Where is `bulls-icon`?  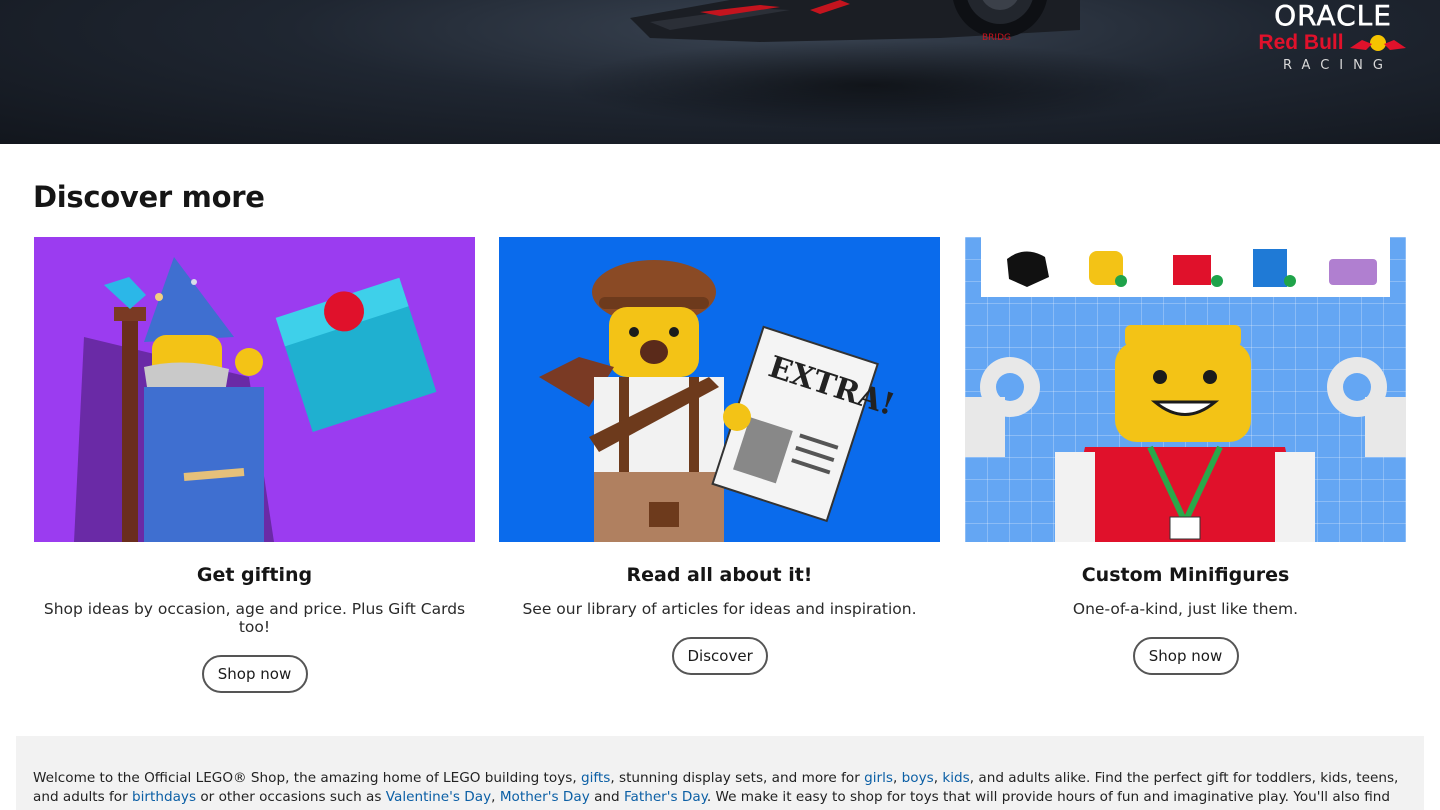
bulls-icon is located at coordinates (1377, 43).